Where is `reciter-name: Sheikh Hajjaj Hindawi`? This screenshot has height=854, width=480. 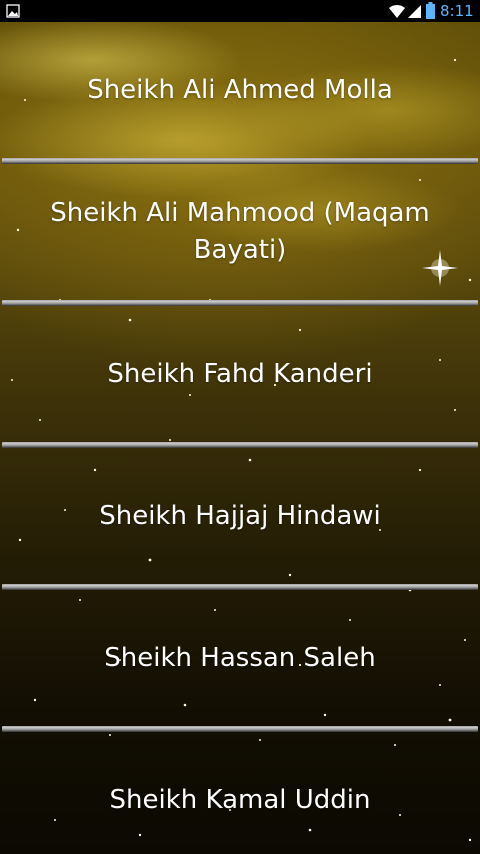
reciter-name: Sheikh Hajjaj Hindawi is located at coordinates (240, 515).